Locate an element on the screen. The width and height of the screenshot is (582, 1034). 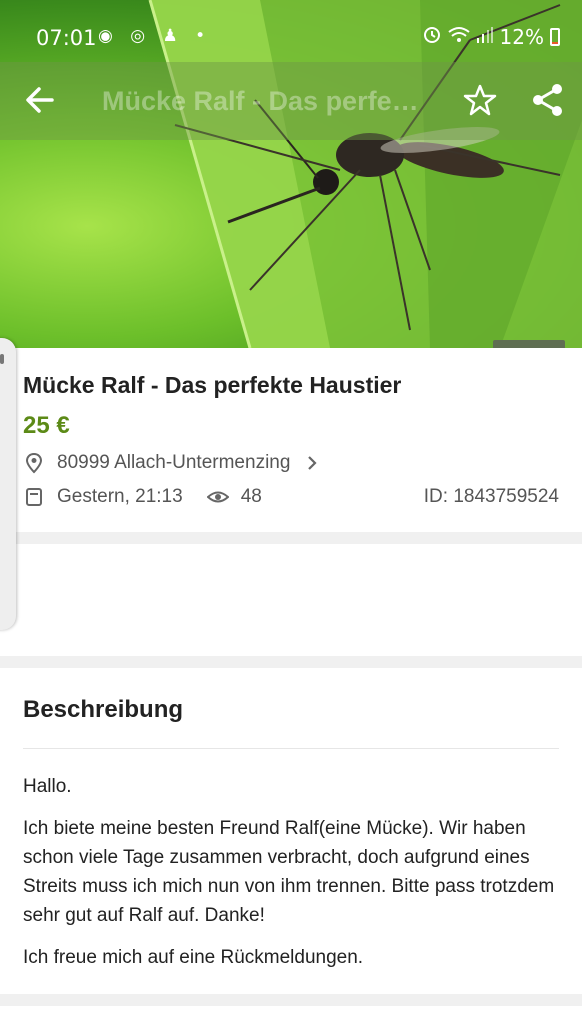
alarm-icon is located at coordinates (432, 36).